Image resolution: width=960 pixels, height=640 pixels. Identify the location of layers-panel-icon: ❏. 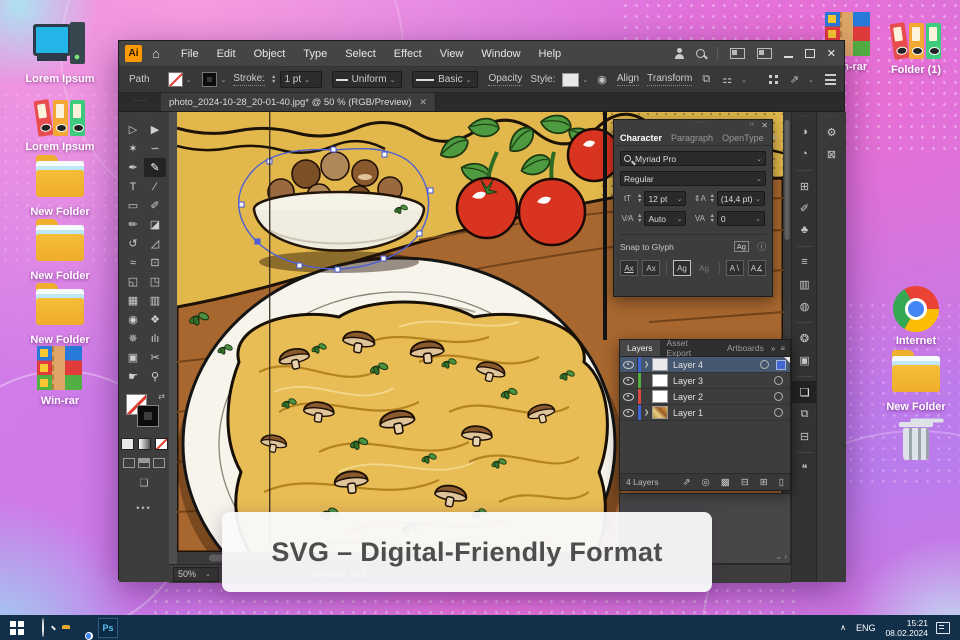
(804, 392).